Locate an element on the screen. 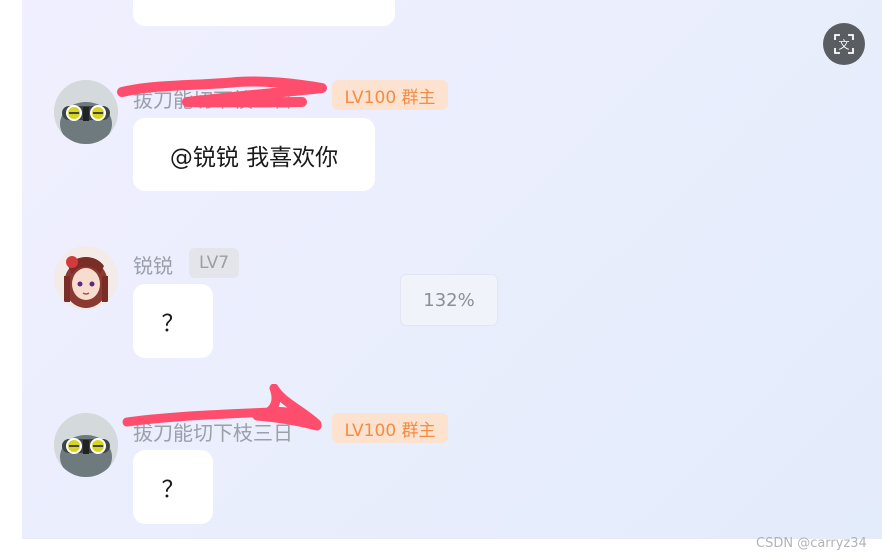  zoom-level-text: 132% is located at coordinates (449, 300).